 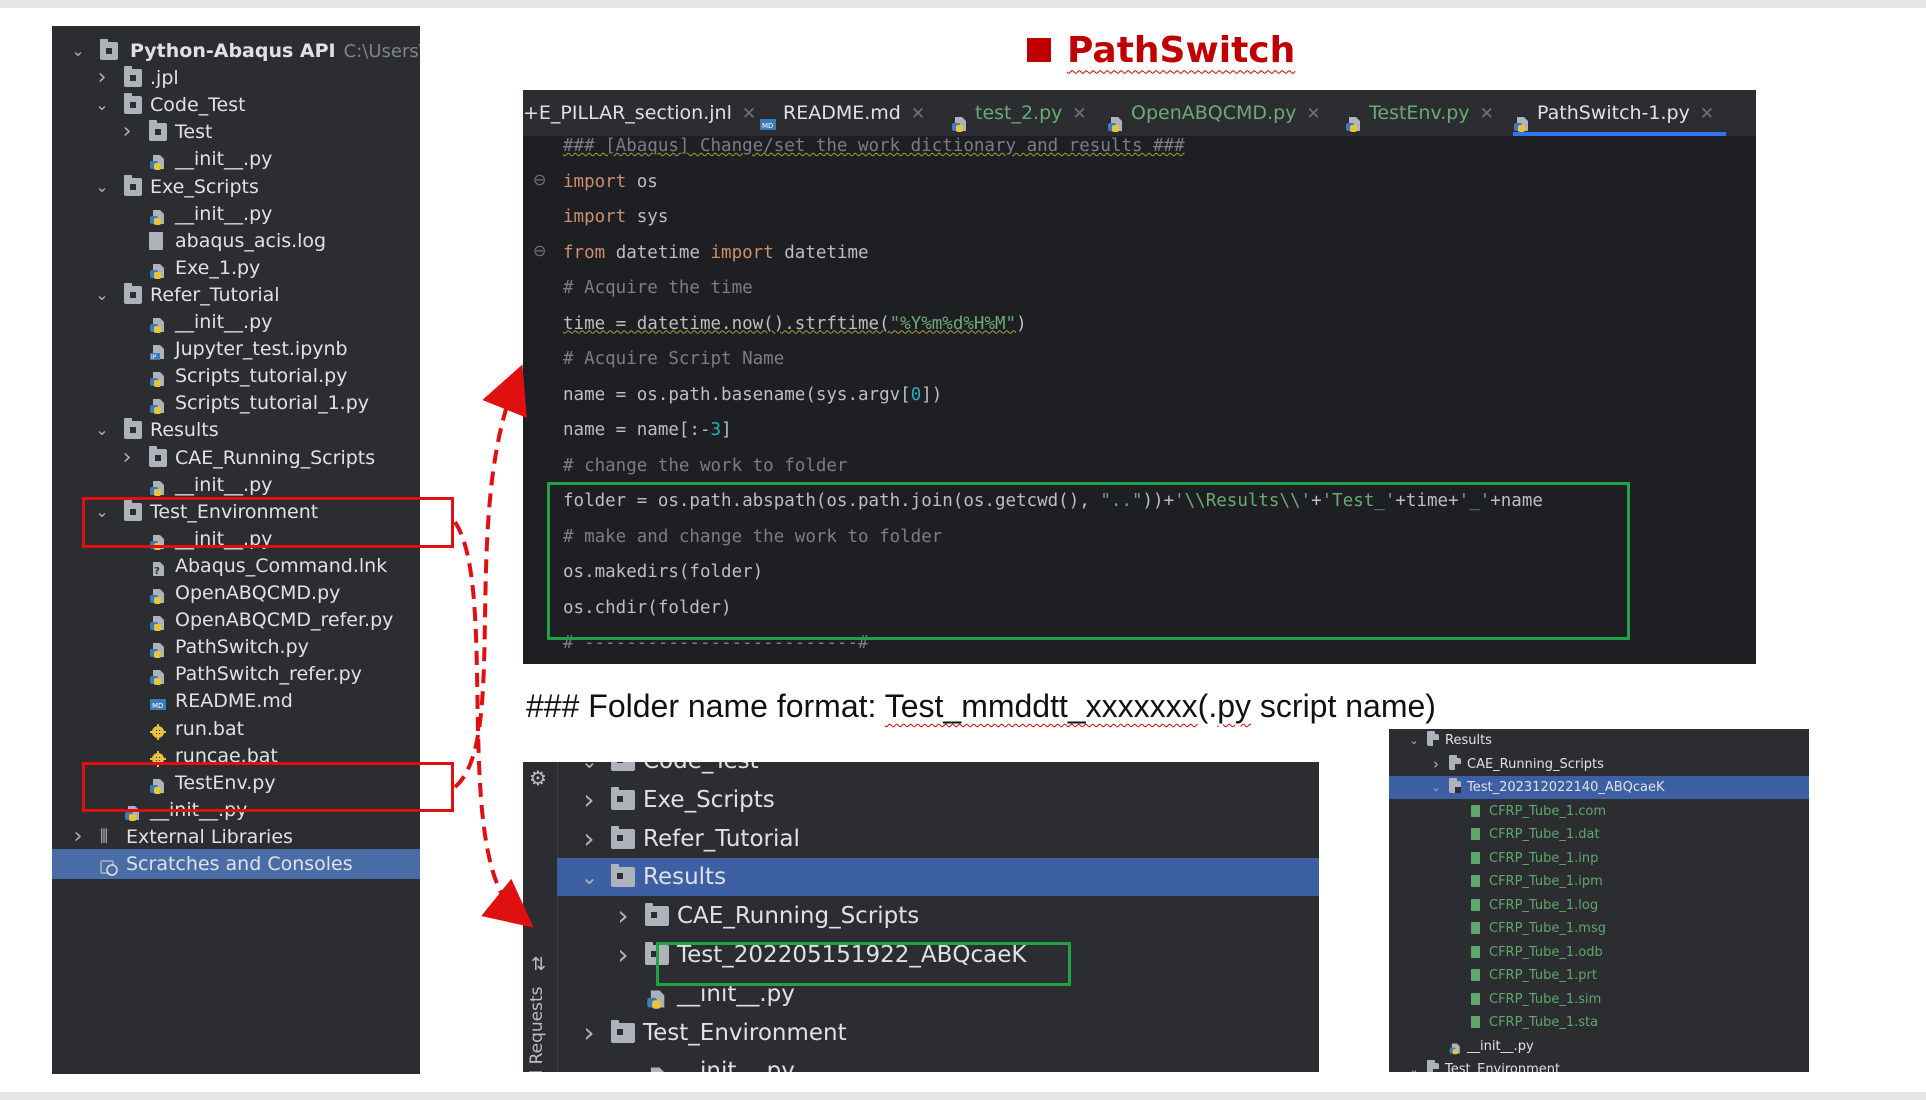 I want to click on code-line: # change the work to folder, so click(x=705, y=466).